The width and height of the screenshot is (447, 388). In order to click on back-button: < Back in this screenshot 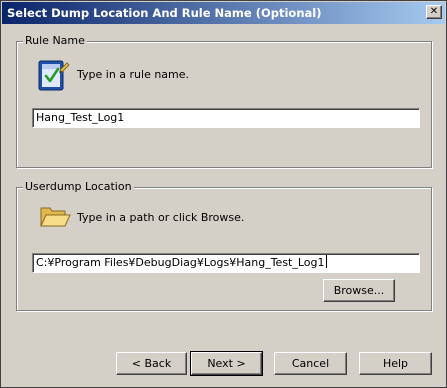, I will do `click(151, 363)`.